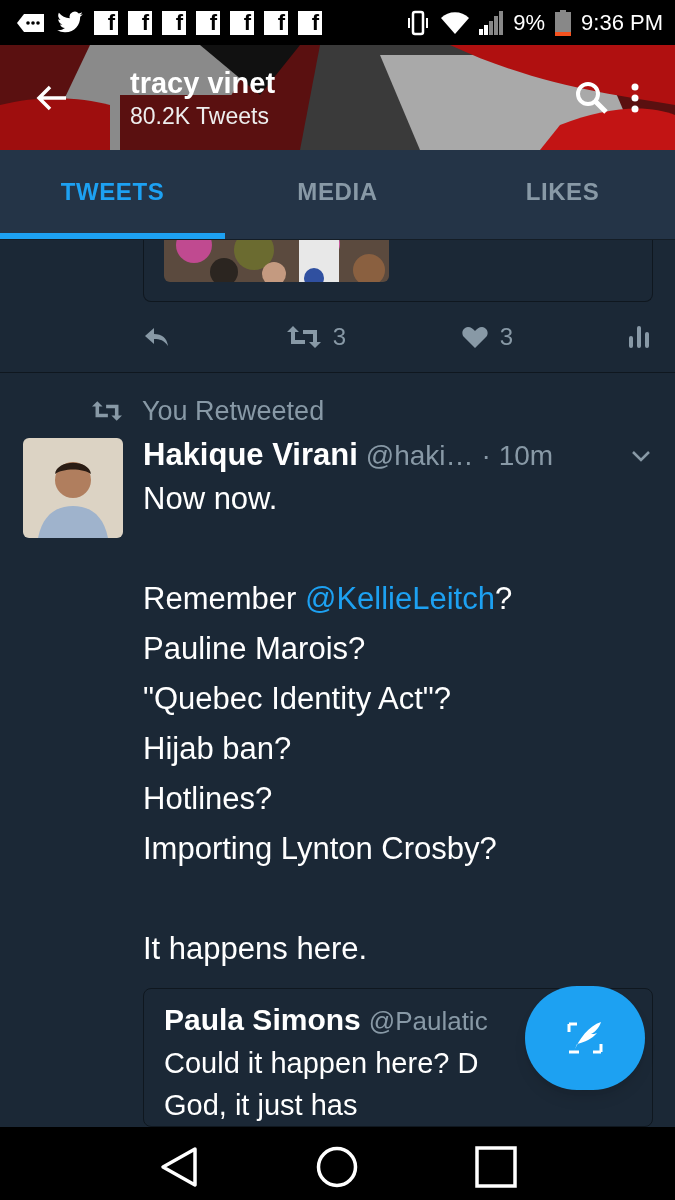 The image size is (675, 1200). Describe the element at coordinates (157, 337) in the screenshot. I see `reply-icon` at that location.